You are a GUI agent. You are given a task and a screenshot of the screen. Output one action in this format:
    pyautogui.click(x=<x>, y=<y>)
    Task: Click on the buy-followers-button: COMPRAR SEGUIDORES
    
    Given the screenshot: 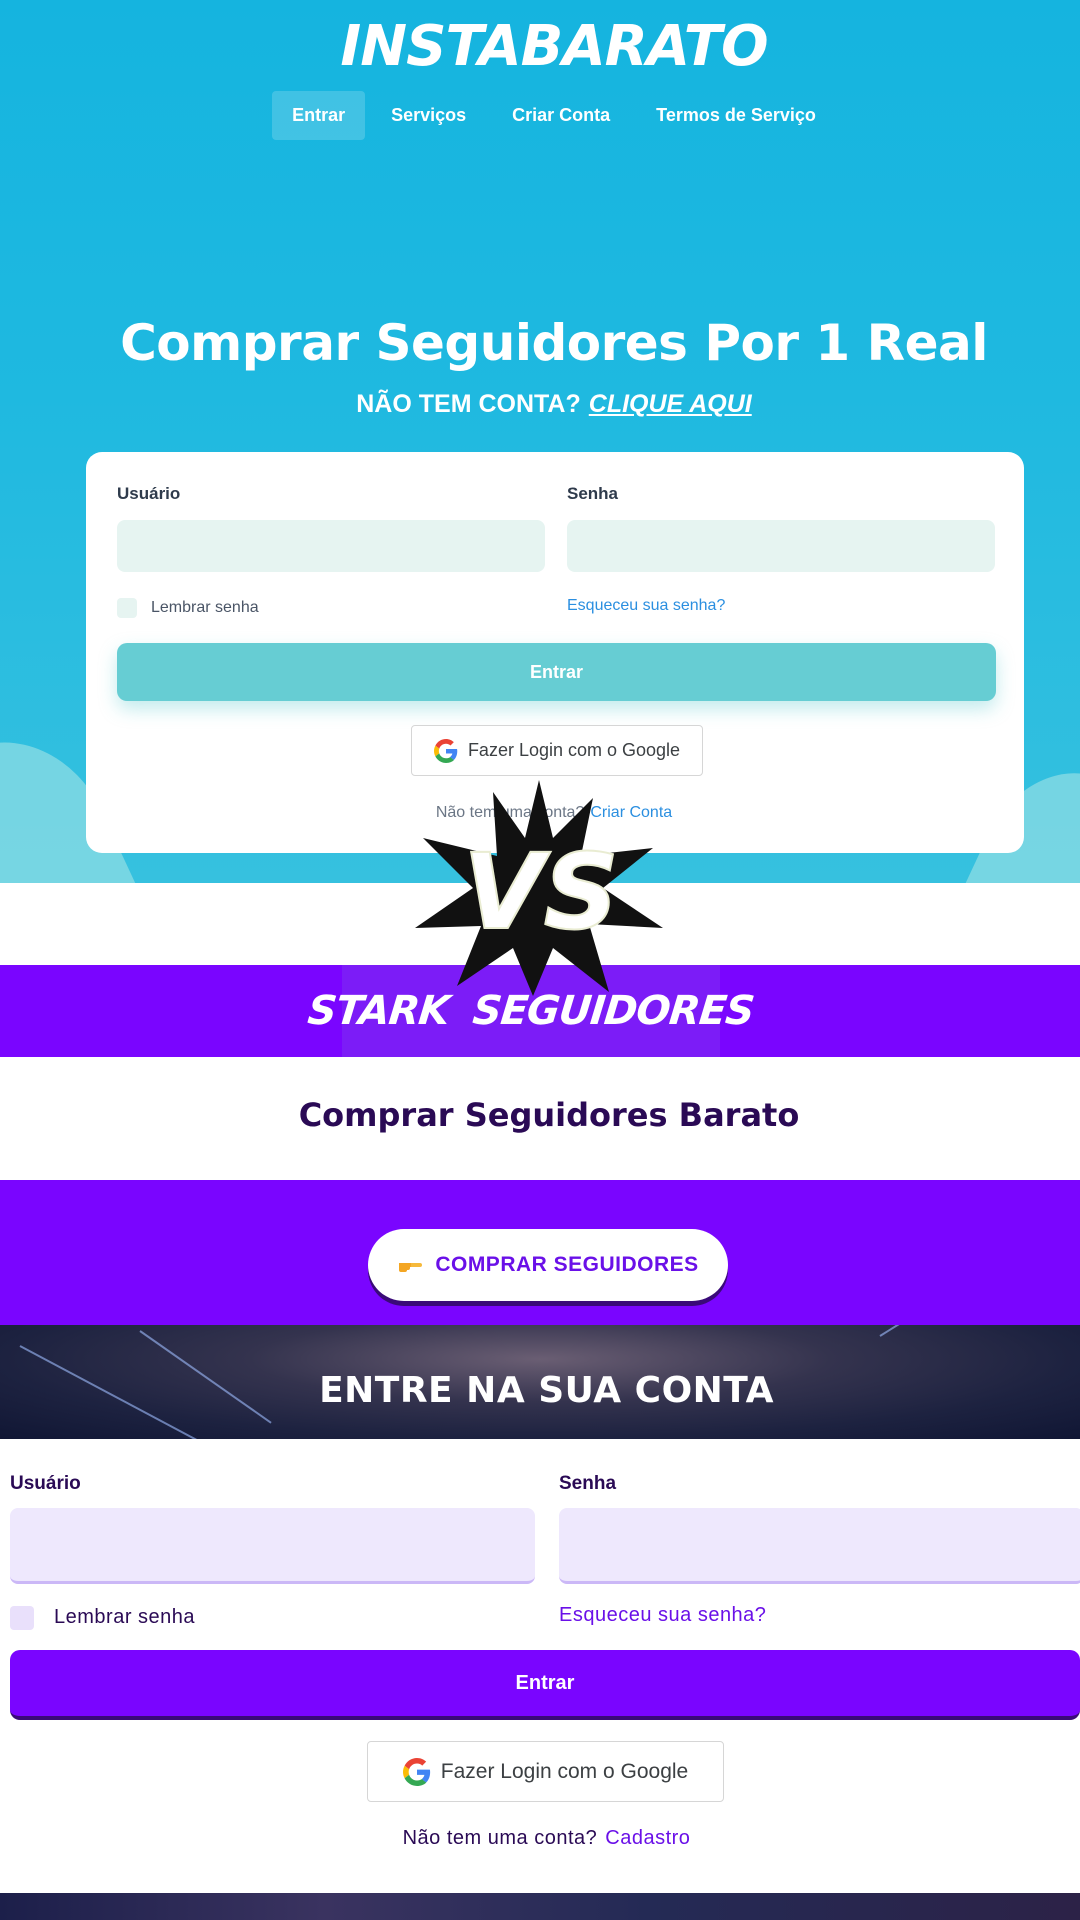 What is the action you would take?
    pyautogui.click(x=548, y=1265)
    